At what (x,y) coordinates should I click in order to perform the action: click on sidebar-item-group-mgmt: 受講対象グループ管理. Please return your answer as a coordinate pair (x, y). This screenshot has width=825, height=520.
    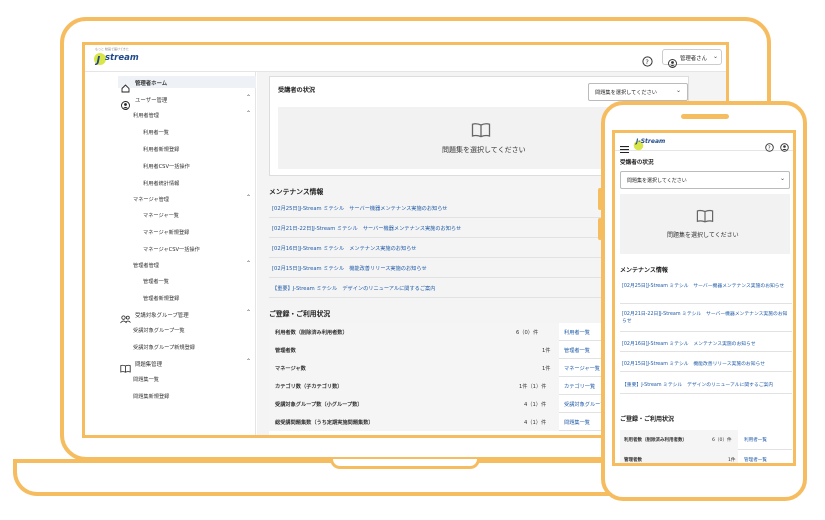
    Looking at the image, I should click on (162, 315).